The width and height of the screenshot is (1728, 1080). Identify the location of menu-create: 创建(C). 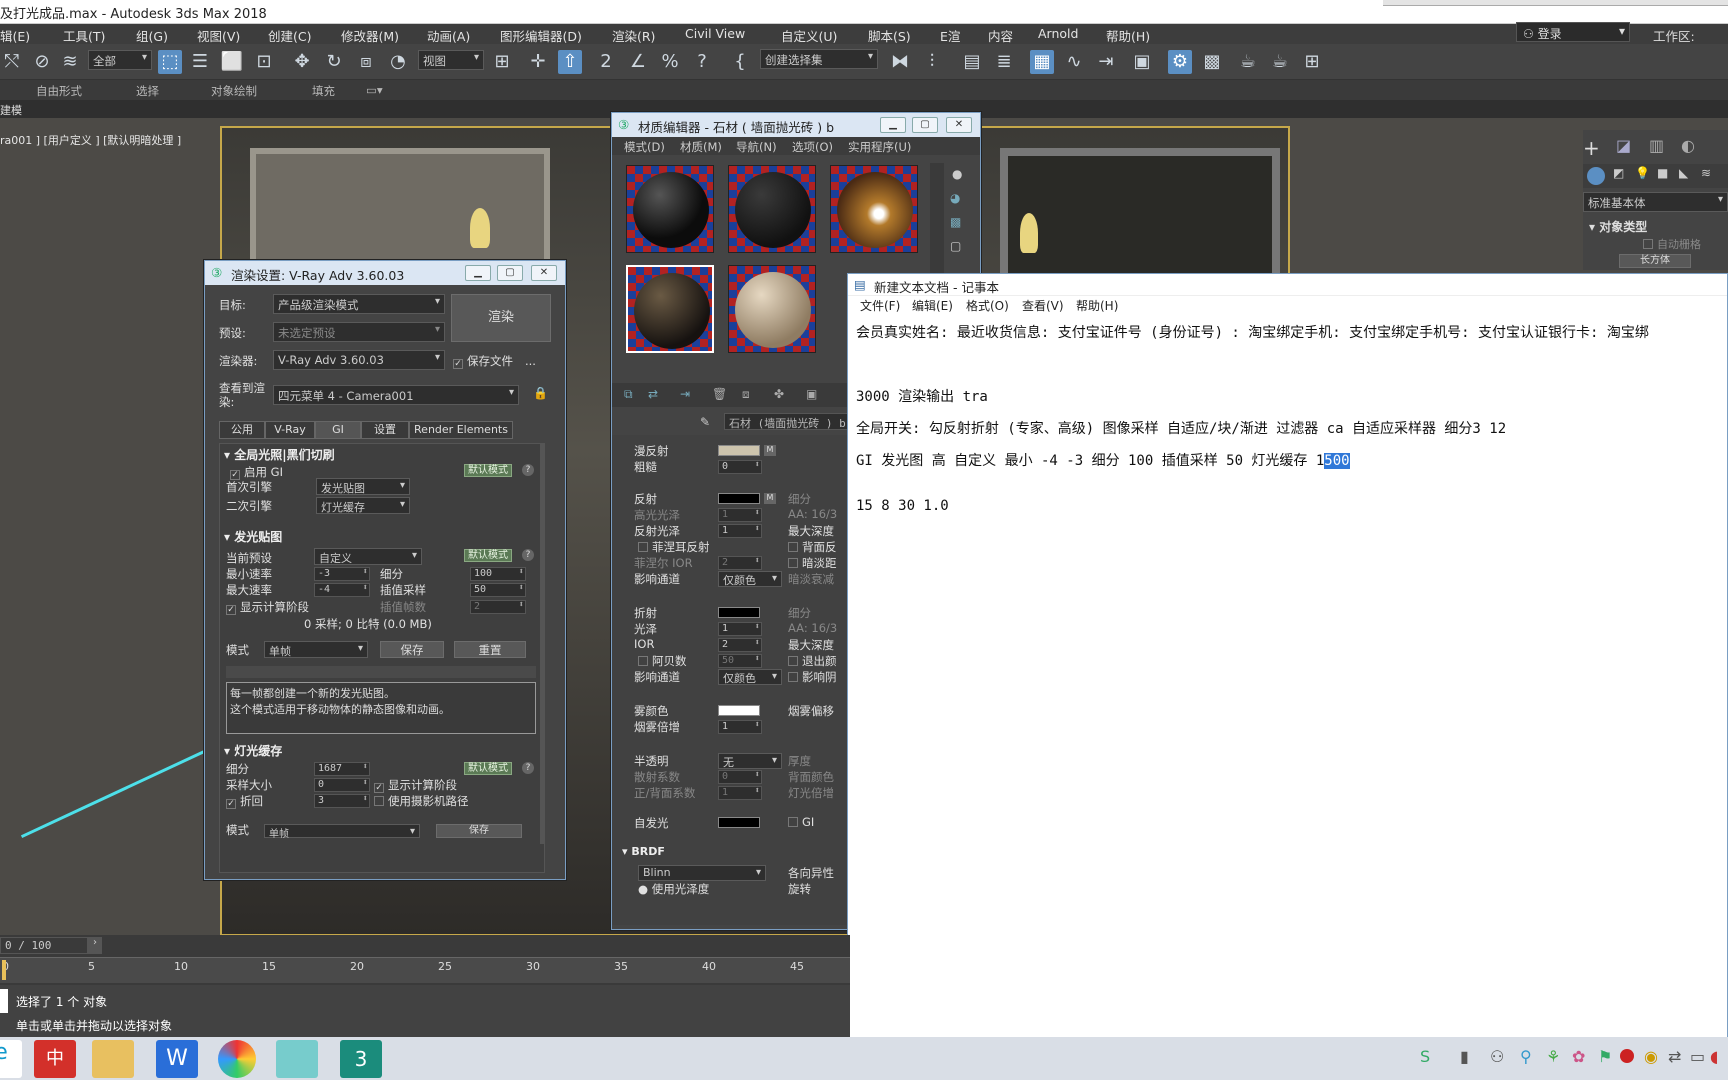
(289, 35).